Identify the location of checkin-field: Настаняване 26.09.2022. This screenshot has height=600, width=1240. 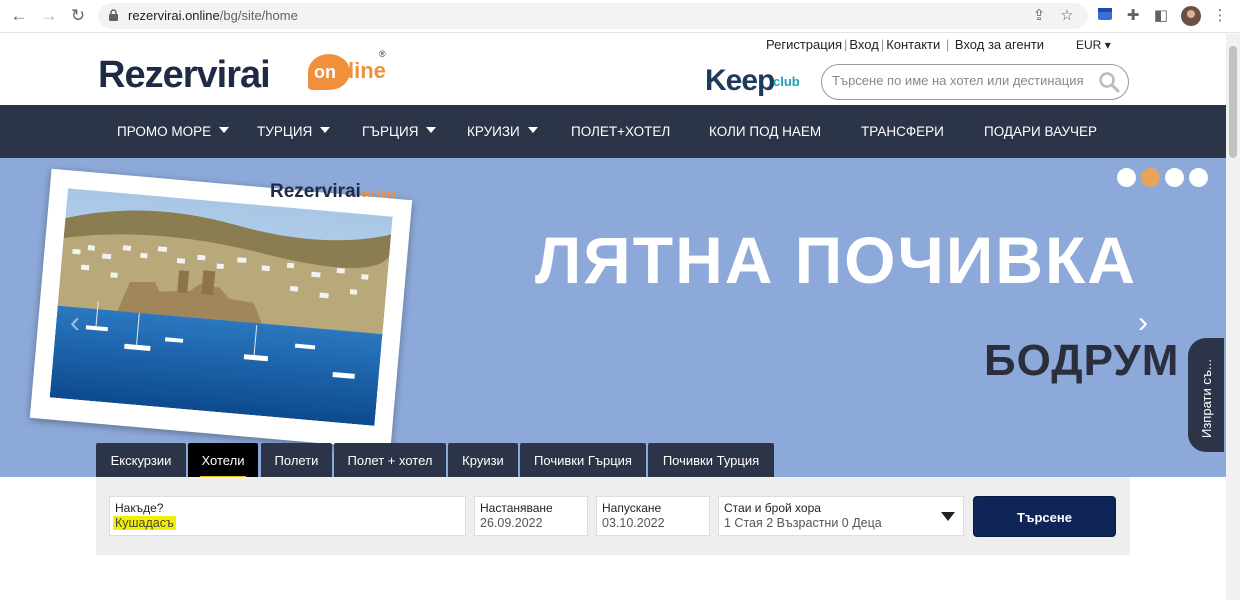
(531, 516).